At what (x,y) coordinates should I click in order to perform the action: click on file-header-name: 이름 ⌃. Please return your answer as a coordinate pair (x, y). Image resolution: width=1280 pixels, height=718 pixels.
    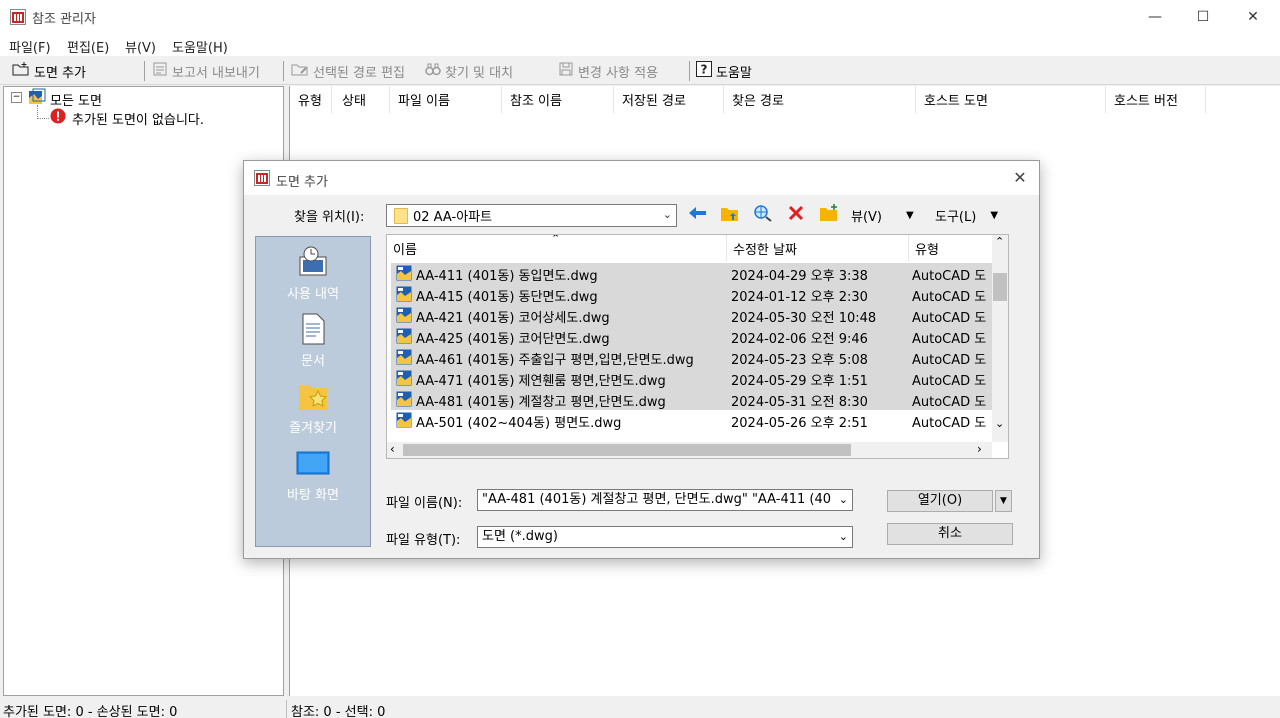
    Looking at the image, I should click on (557, 248).